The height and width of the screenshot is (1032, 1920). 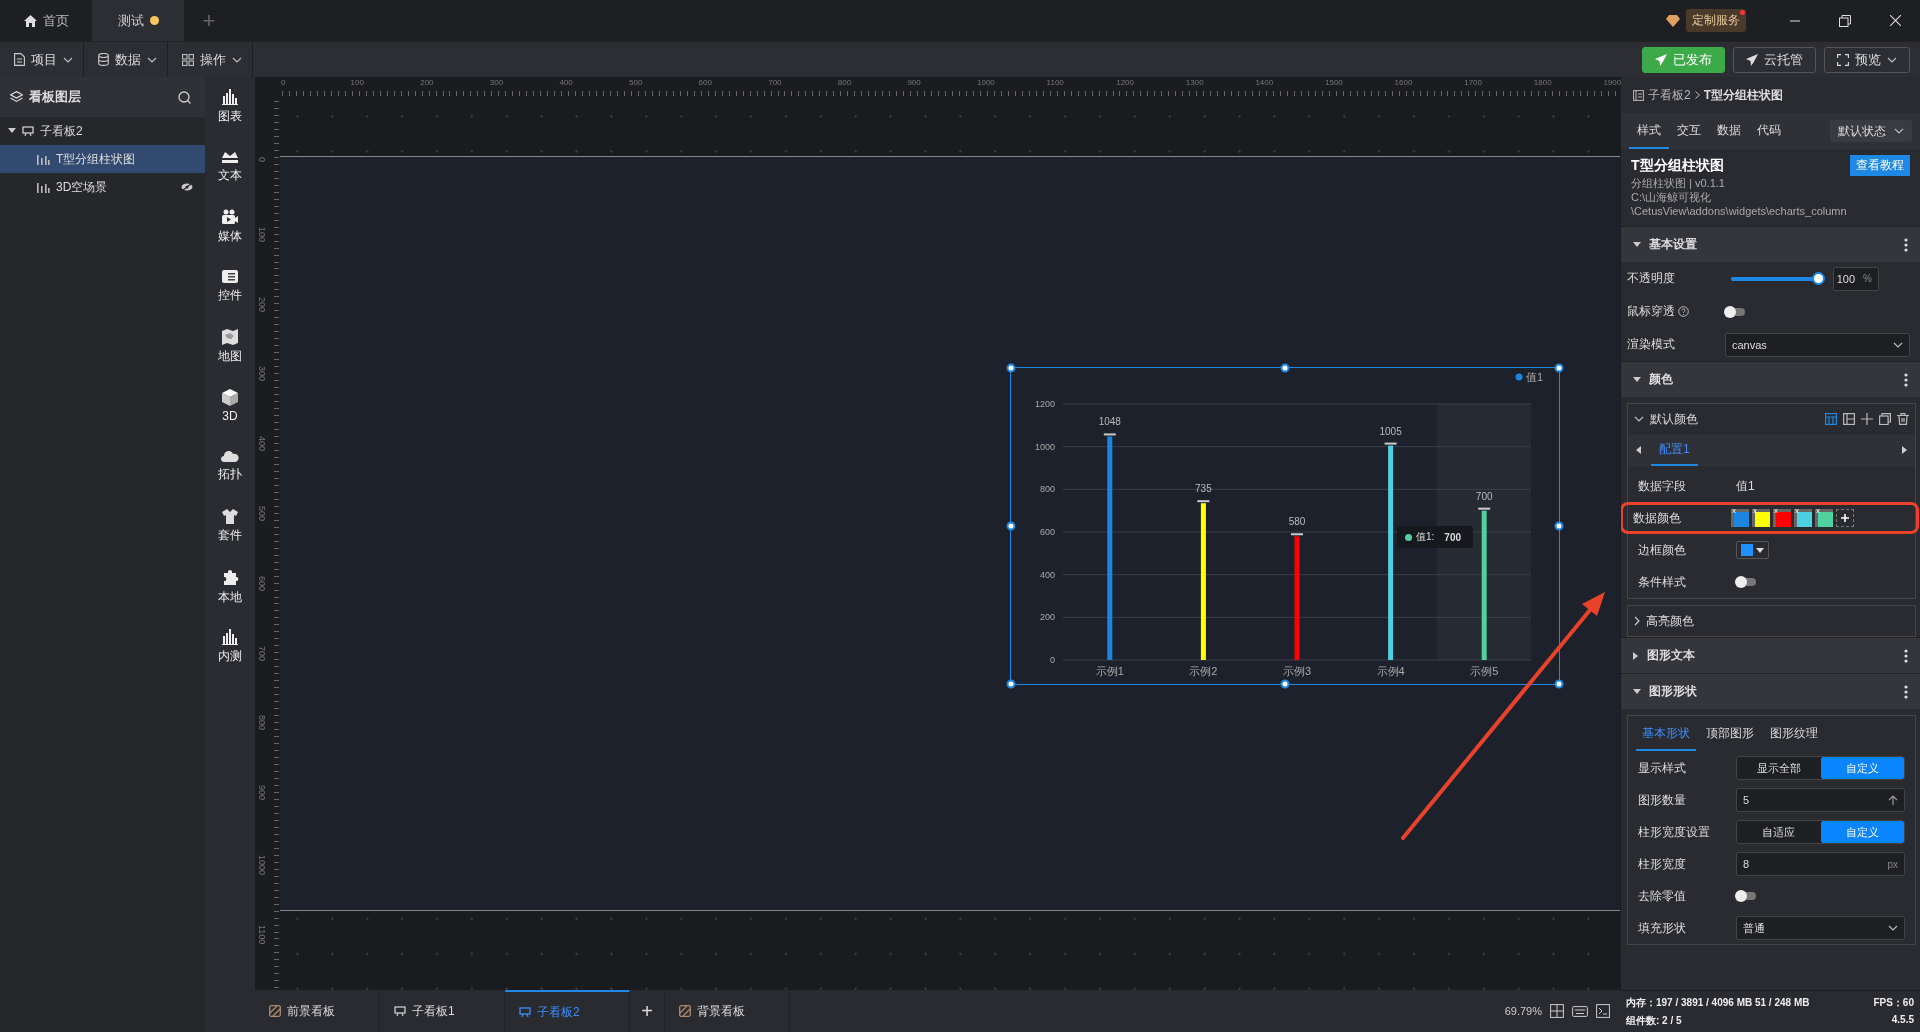 What do you see at coordinates (1774, 59) in the screenshot?
I see `toolbar-button: 云托管` at bounding box center [1774, 59].